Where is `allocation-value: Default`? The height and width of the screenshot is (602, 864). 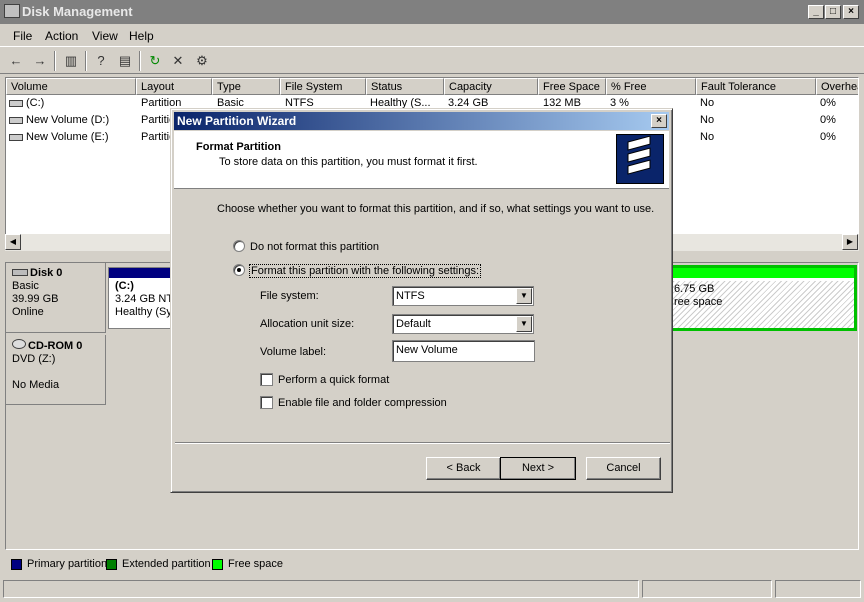
allocation-value: Default is located at coordinates (413, 324).